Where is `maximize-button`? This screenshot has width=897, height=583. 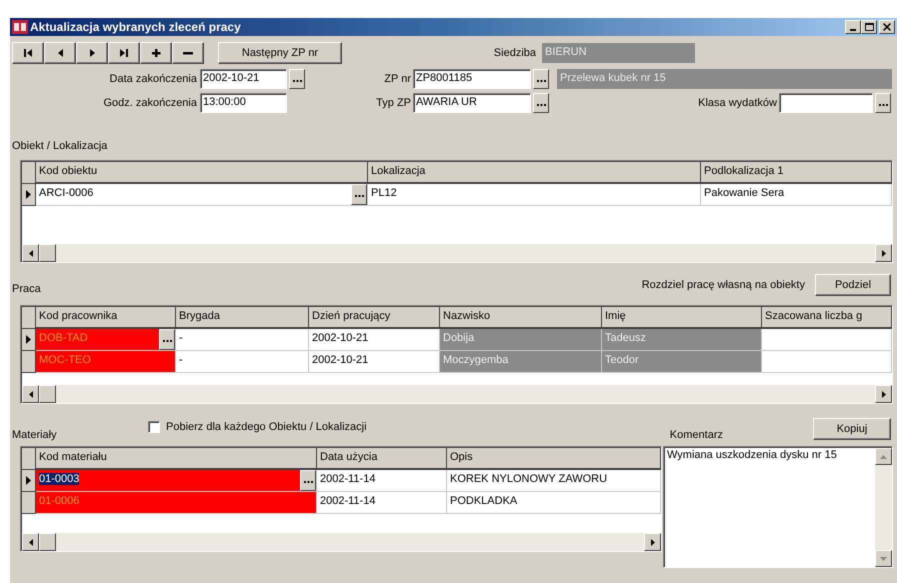 maximize-button is located at coordinates (869, 27).